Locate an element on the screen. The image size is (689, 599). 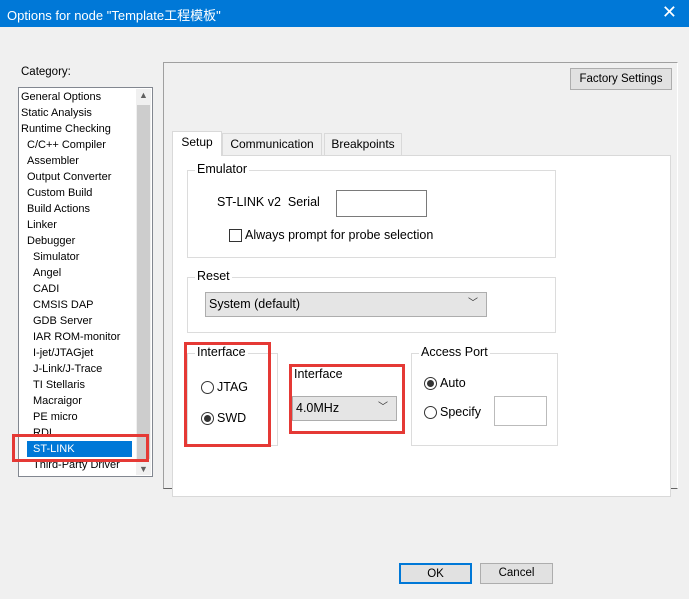
window-title: Options for node "Template工程模板" is located at coordinates (114, 15).